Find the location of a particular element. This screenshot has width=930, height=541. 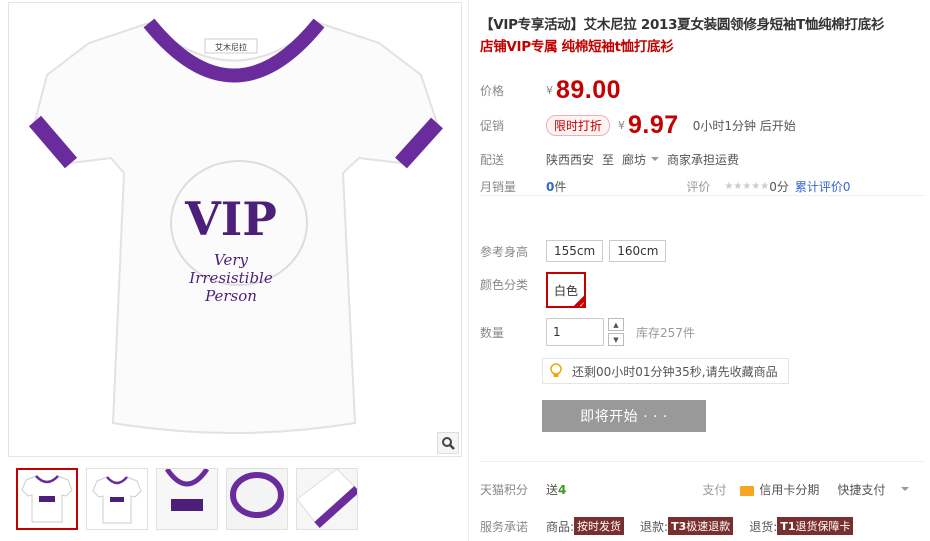

lightbulb-icon is located at coordinates (556, 370).